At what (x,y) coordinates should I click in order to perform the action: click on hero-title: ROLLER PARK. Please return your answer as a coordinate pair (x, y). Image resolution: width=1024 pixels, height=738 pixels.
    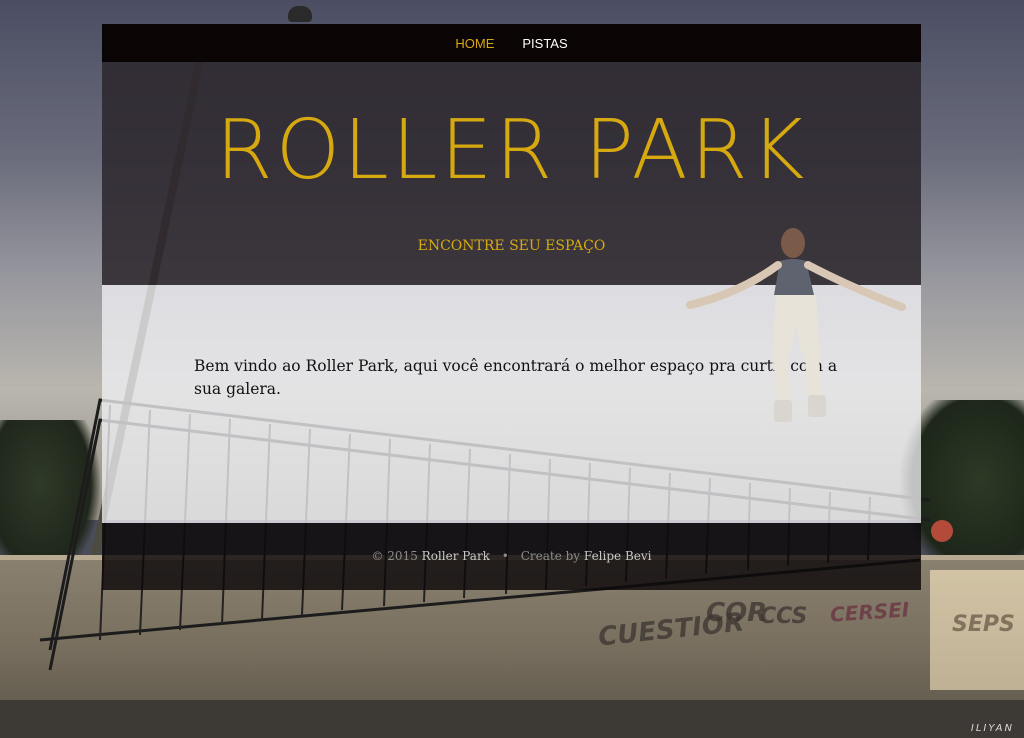
    Looking at the image, I should click on (511, 150).